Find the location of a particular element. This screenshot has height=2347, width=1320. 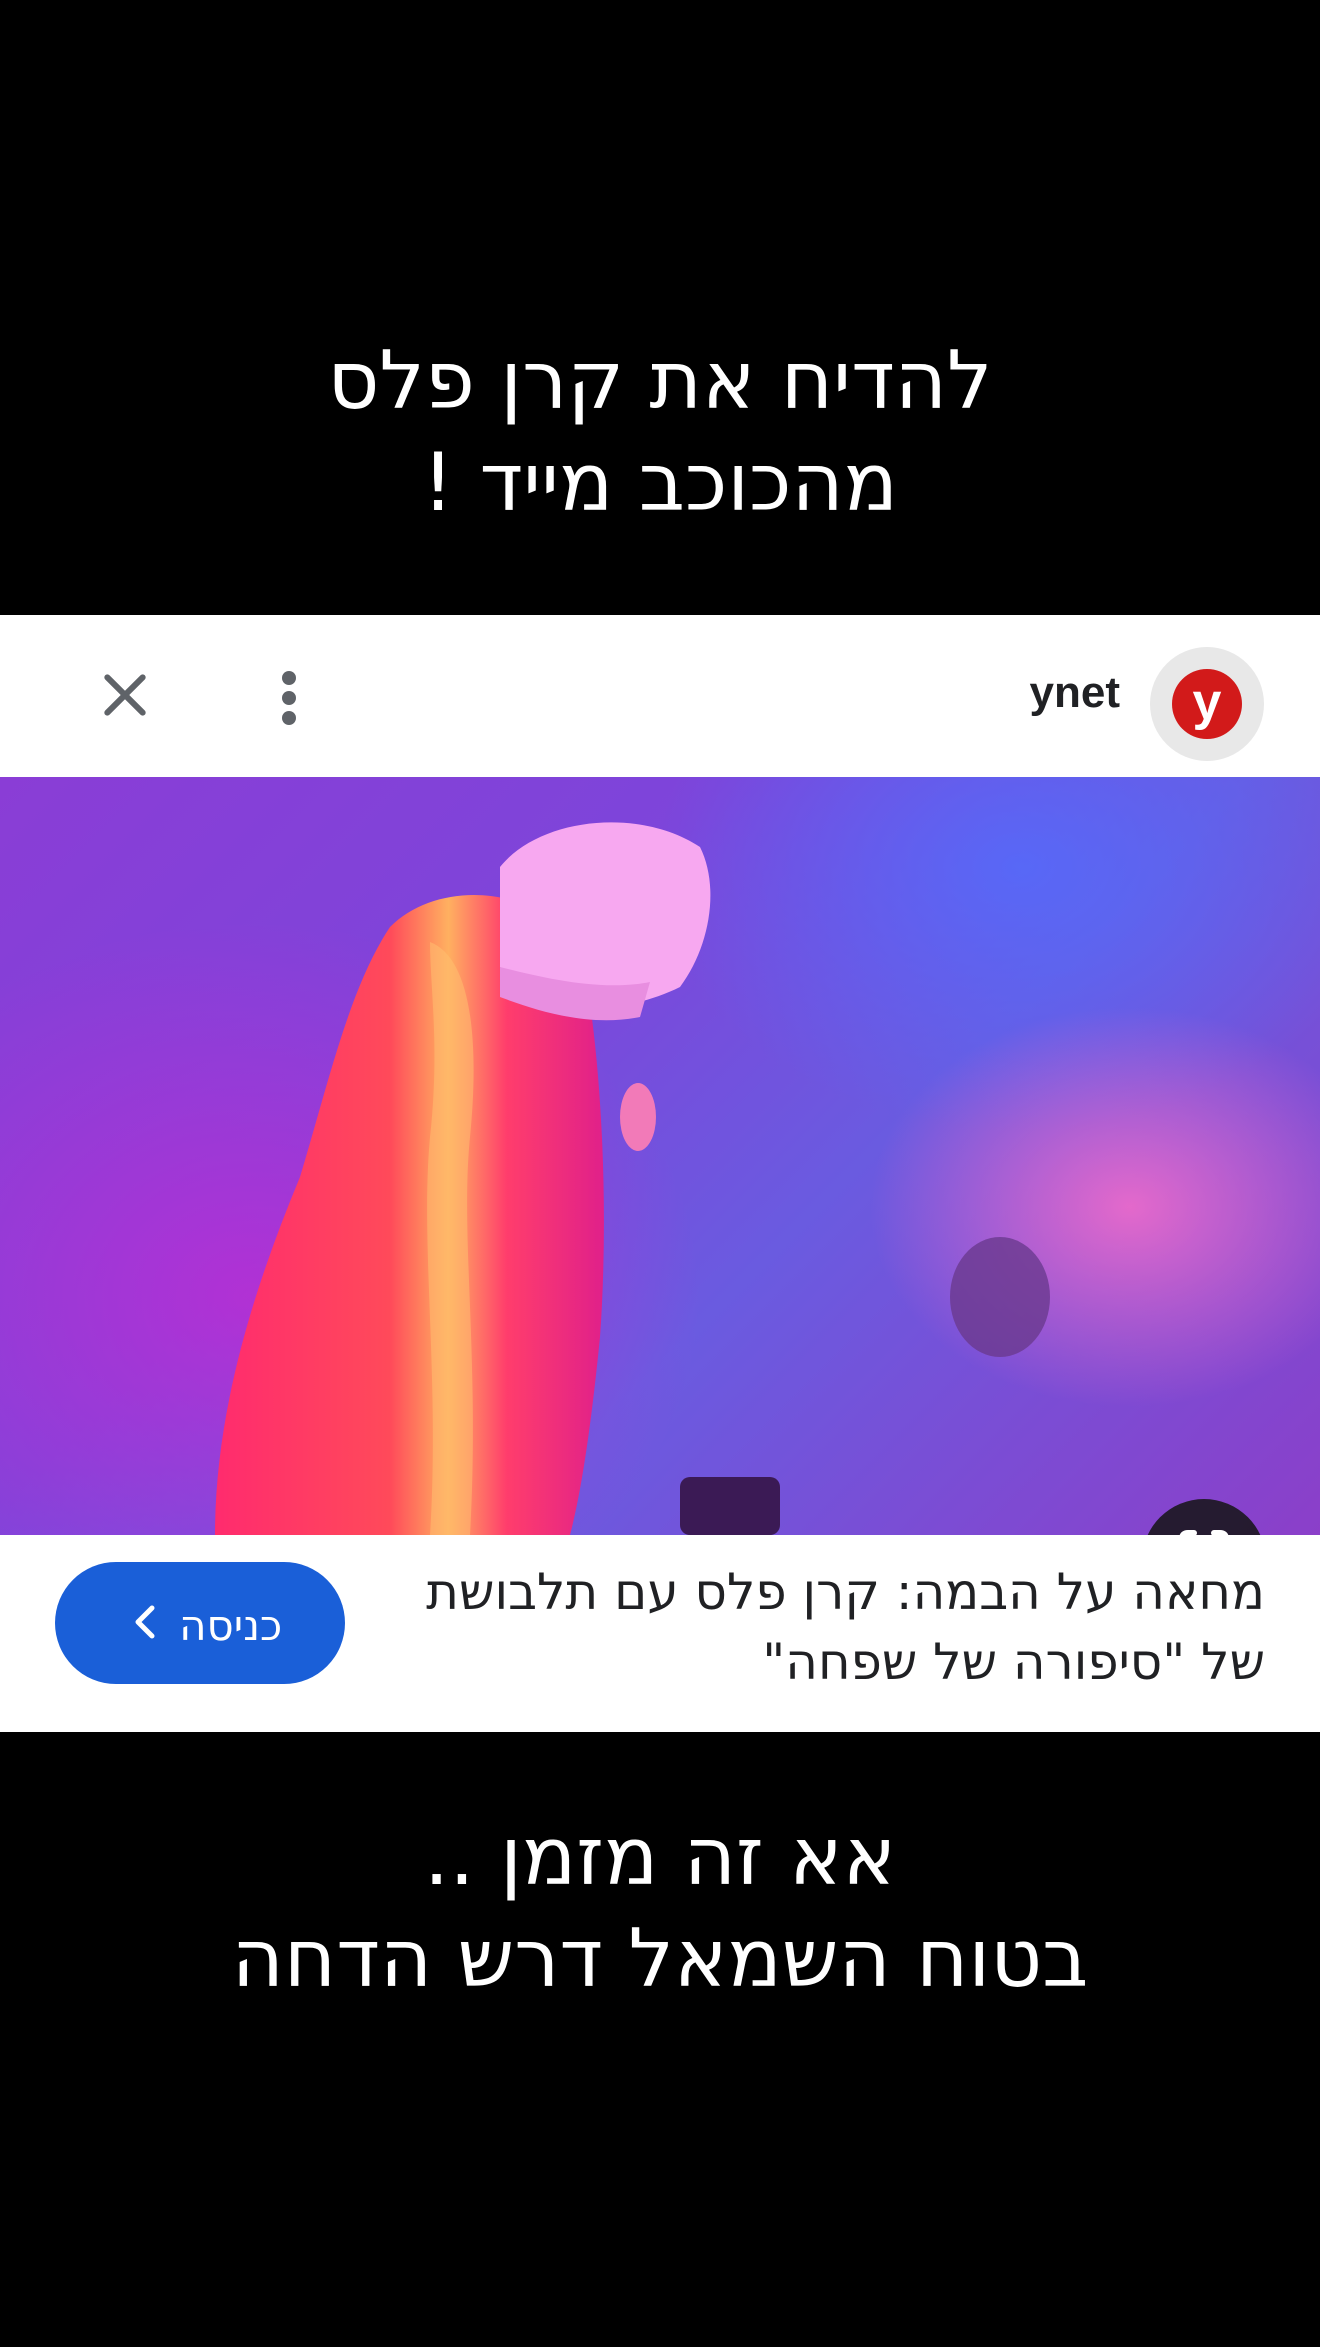

card-header: ynet y is located at coordinates (660, 696).